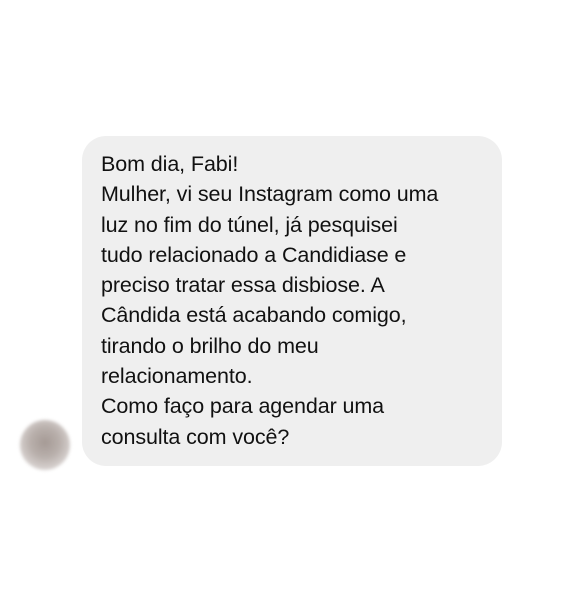  Describe the element at coordinates (243, 285) in the screenshot. I see `message-line: preciso tratar essa disbiose. A` at that location.